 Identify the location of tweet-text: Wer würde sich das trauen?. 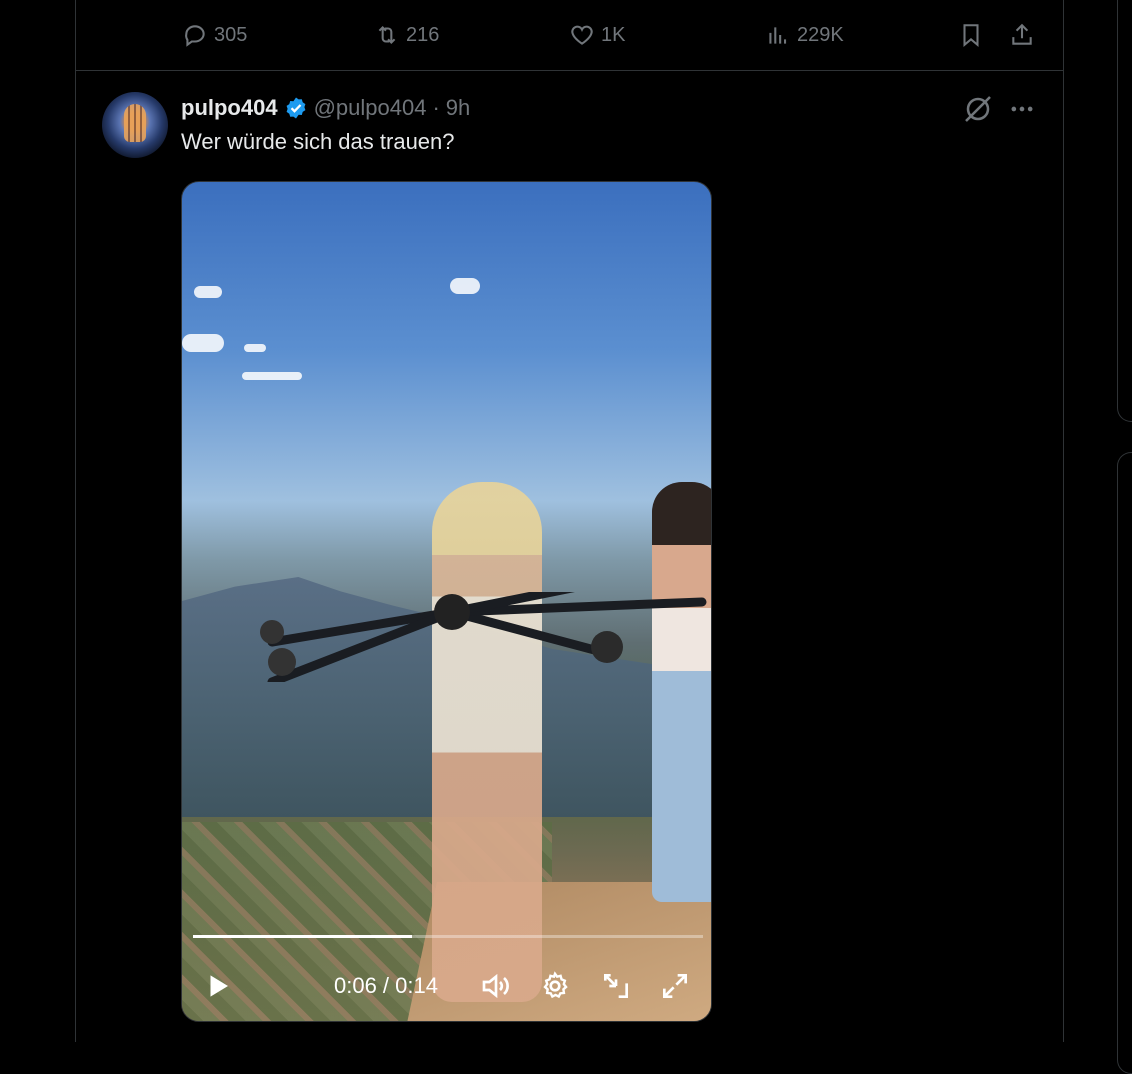
(318, 141).